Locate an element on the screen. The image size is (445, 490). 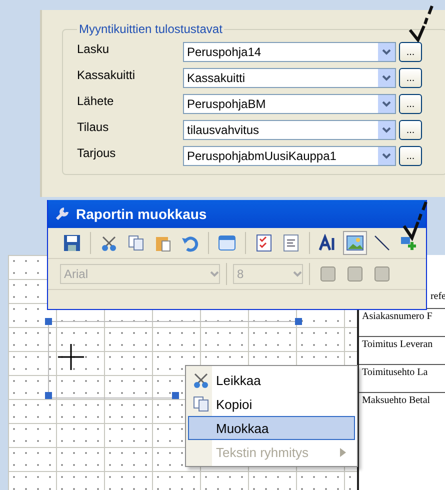
window-icon is located at coordinates (227, 243).